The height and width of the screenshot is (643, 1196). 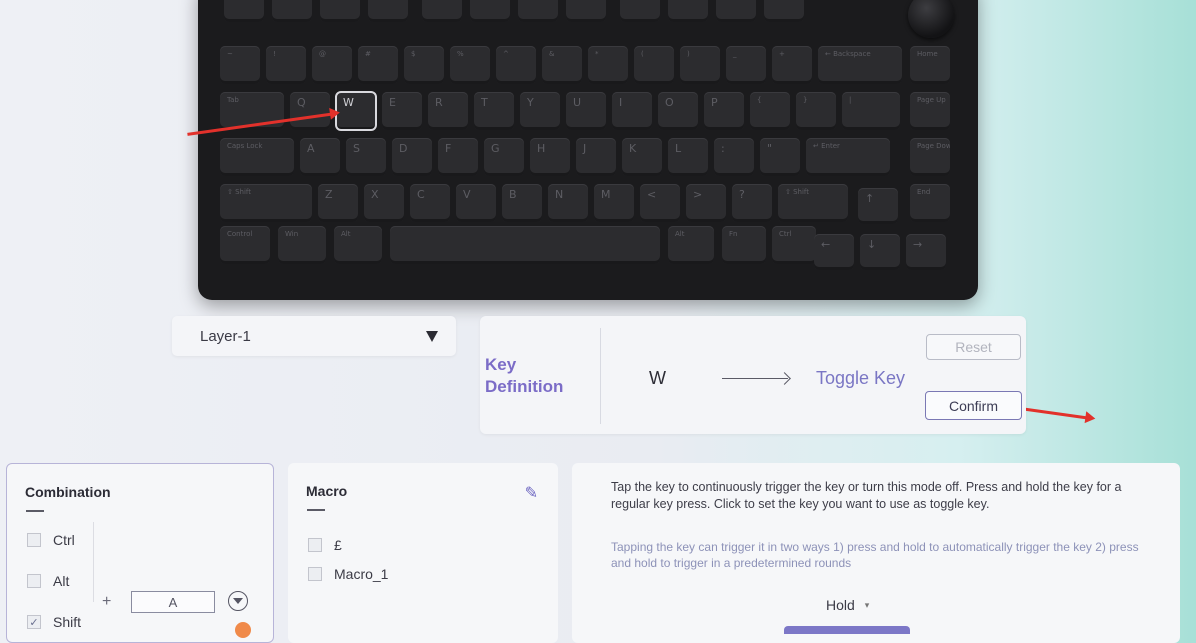 I want to click on macro-item: £, so click(x=325, y=545).